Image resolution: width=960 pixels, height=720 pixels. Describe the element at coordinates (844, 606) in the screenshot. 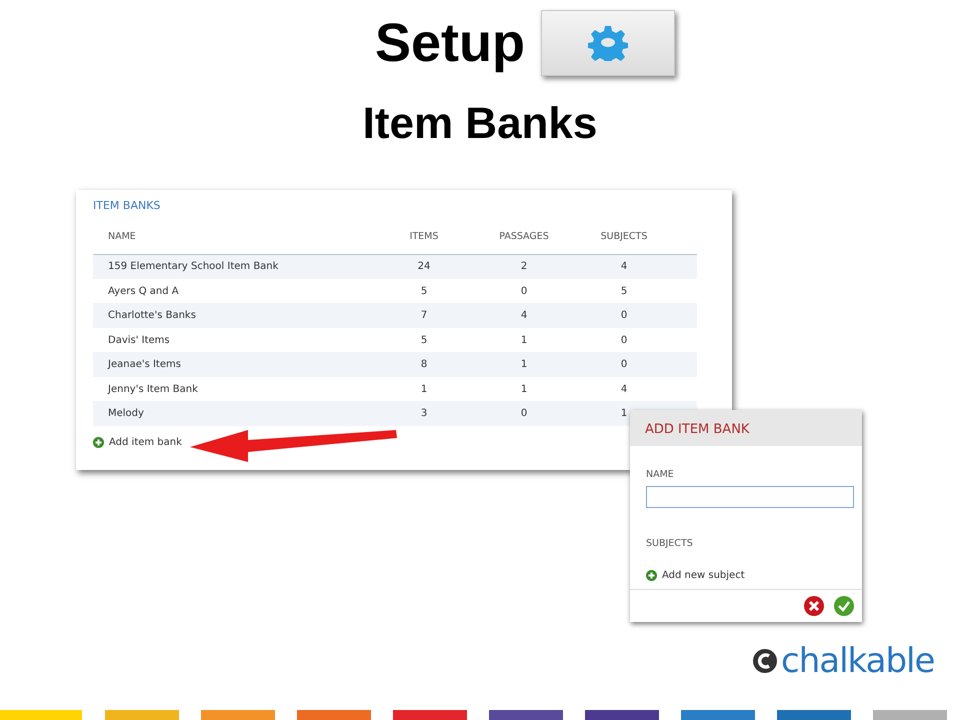

I see `confirm-button` at that location.